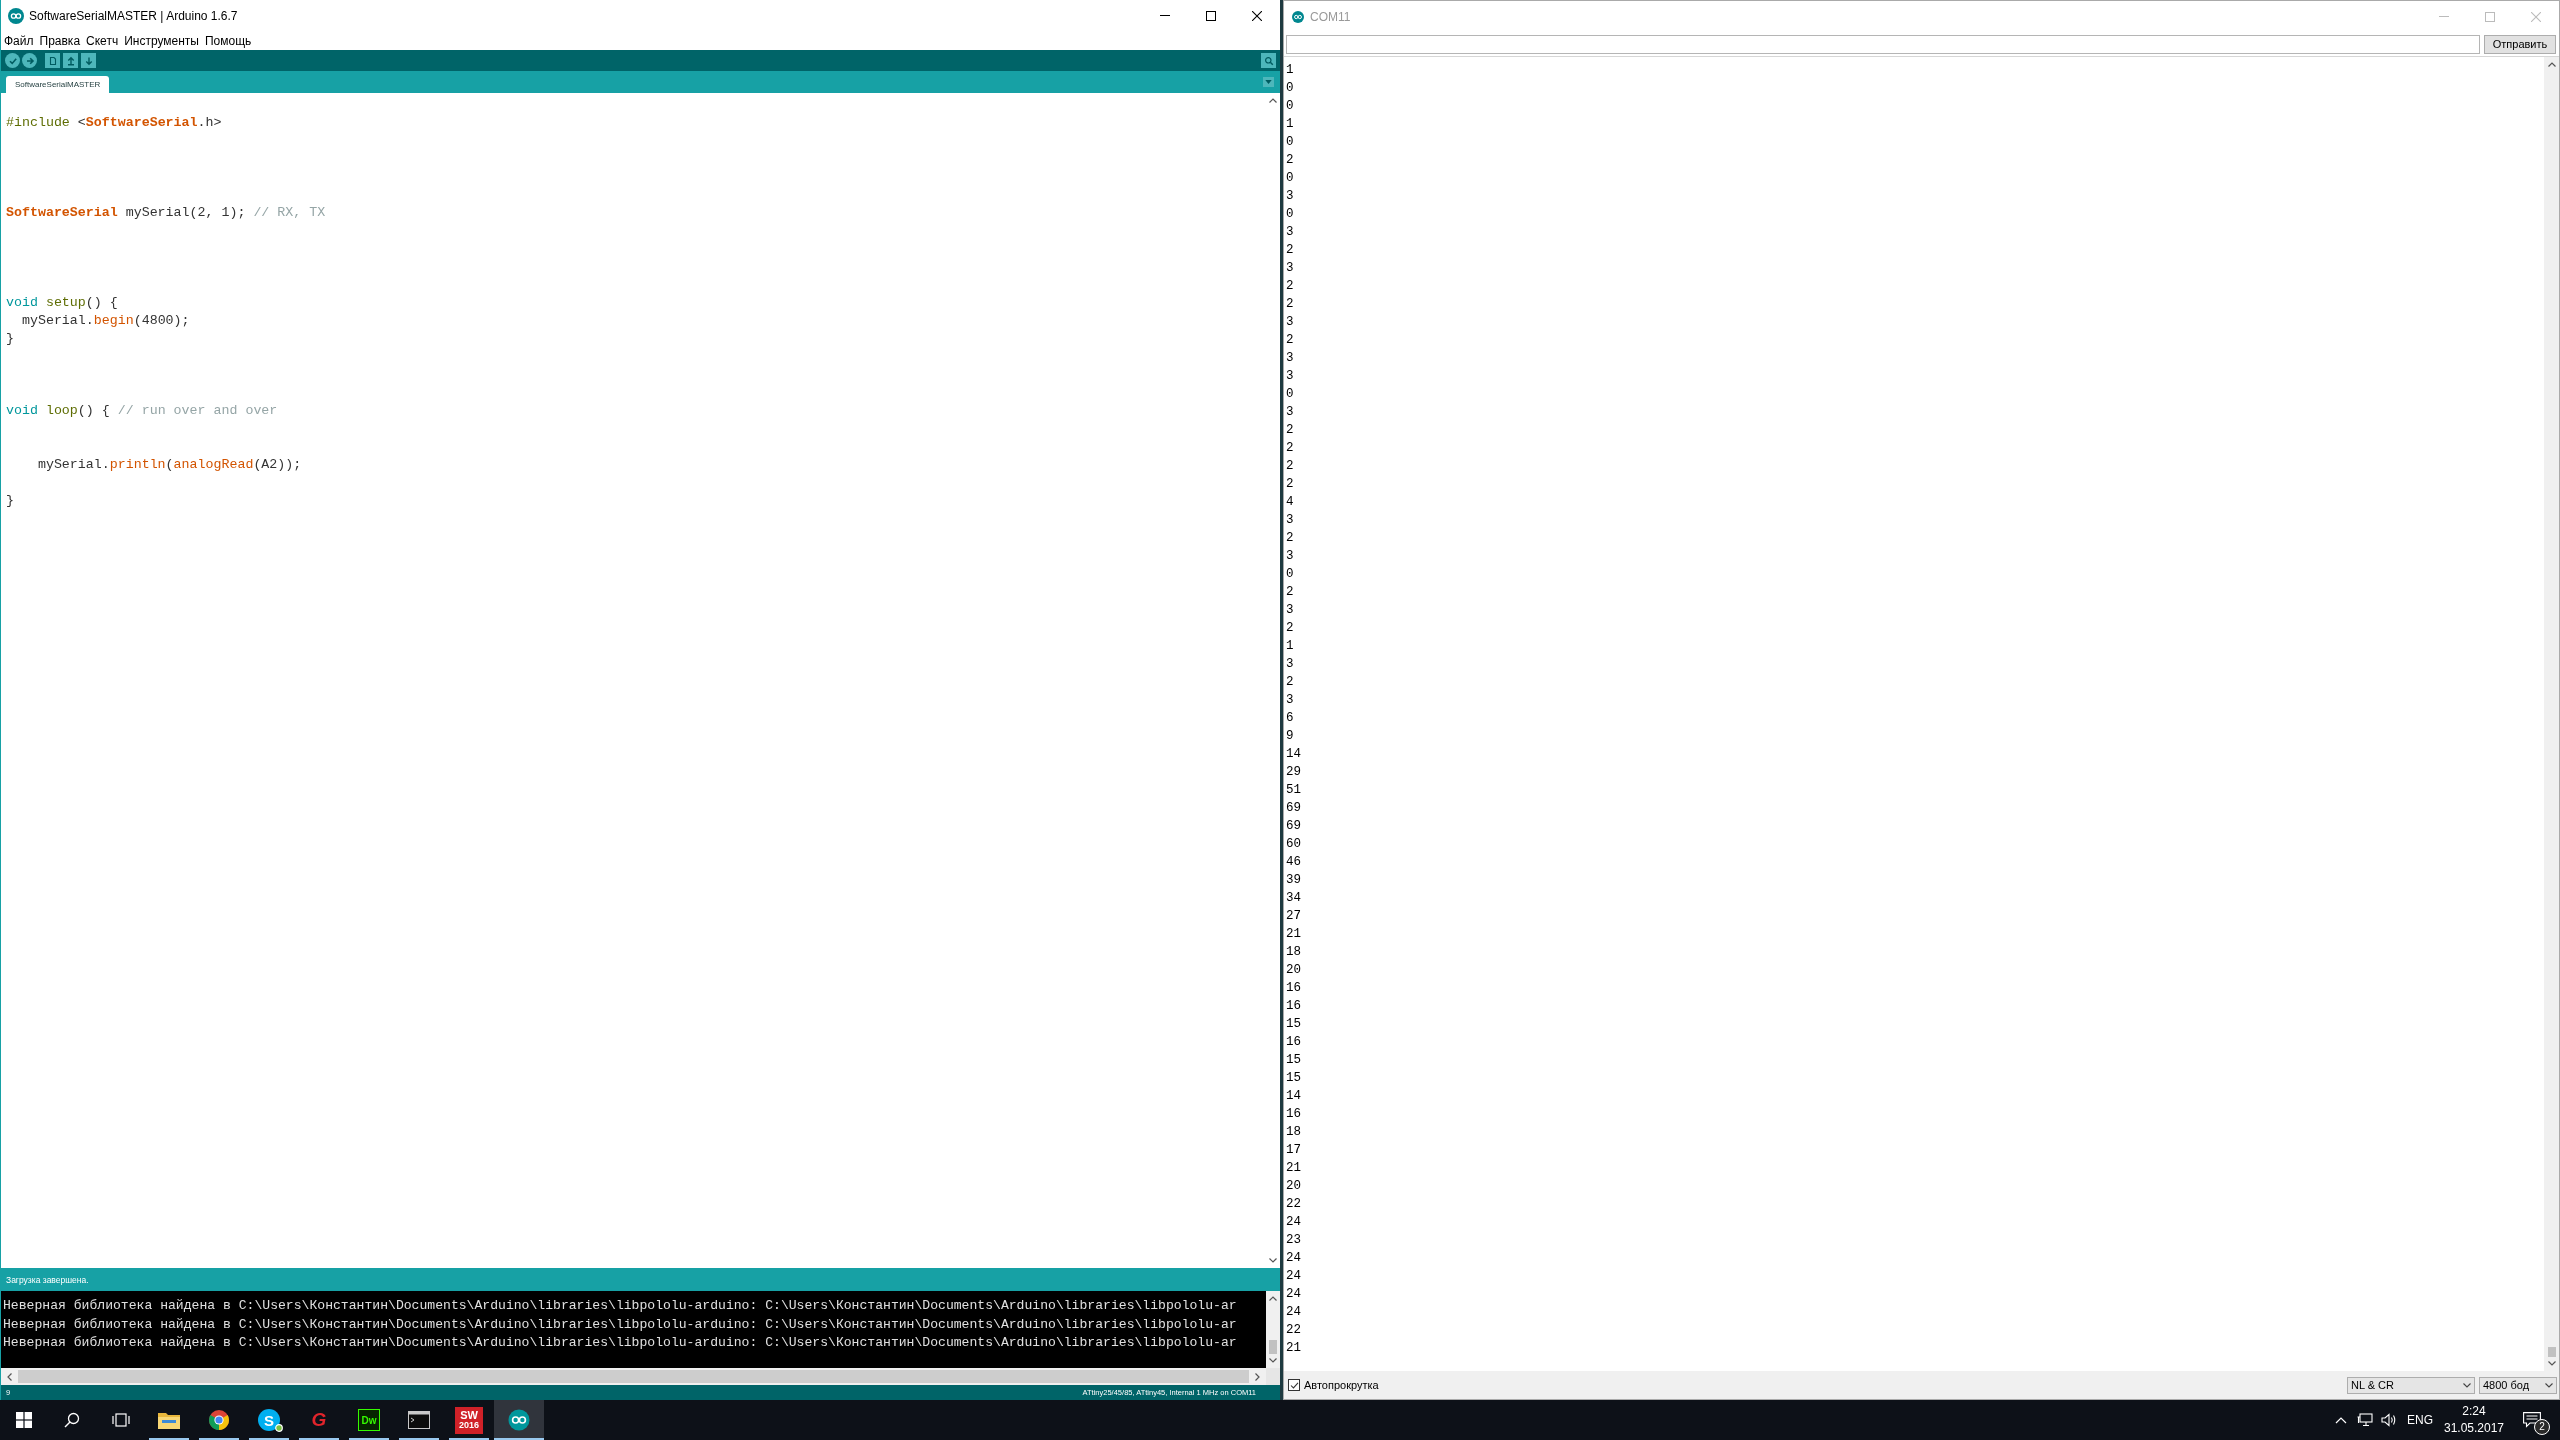 This screenshot has height=1440, width=2560. I want to click on code-line: void setup() {, so click(62, 302).